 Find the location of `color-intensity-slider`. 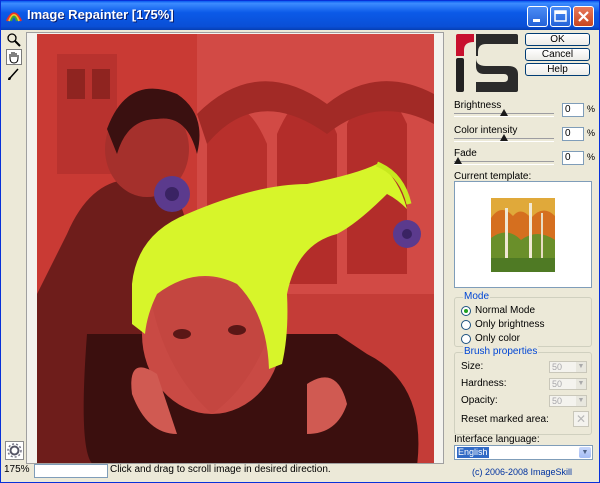

color-intensity-slider is located at coordinates (504, 138).